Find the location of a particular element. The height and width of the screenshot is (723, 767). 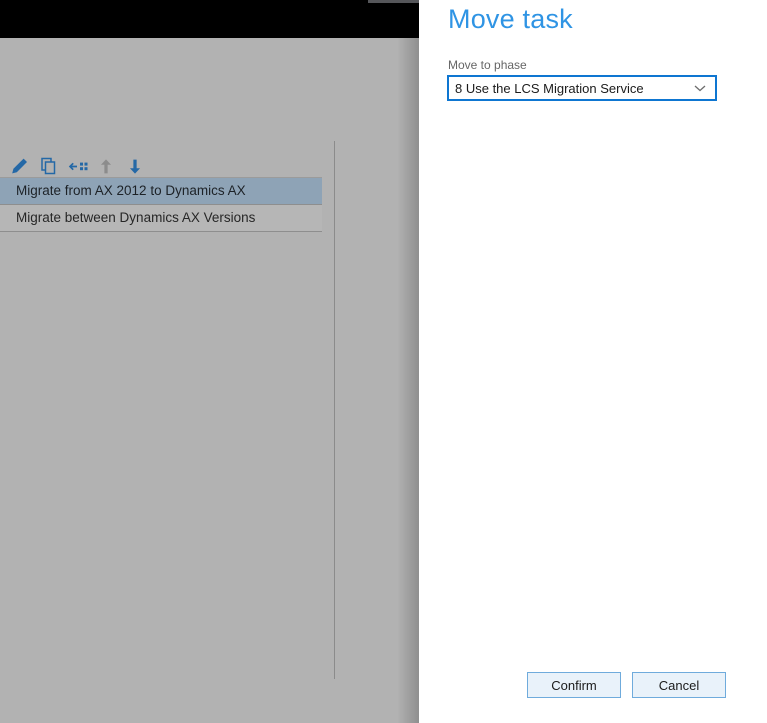

move-down-icon is located at coordinates (135, 166).